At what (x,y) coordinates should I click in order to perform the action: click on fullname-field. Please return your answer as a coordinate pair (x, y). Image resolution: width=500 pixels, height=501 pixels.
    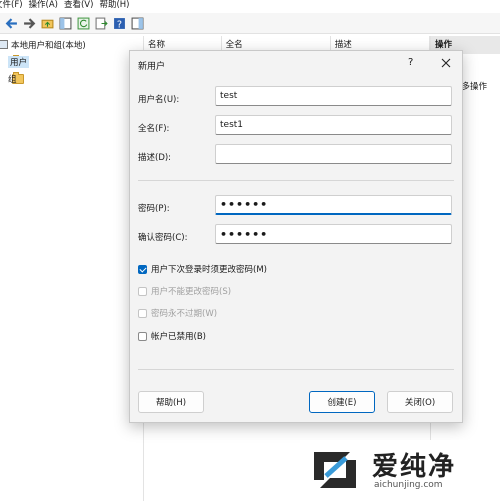
    Looking at the image, I should click on (333, 125).